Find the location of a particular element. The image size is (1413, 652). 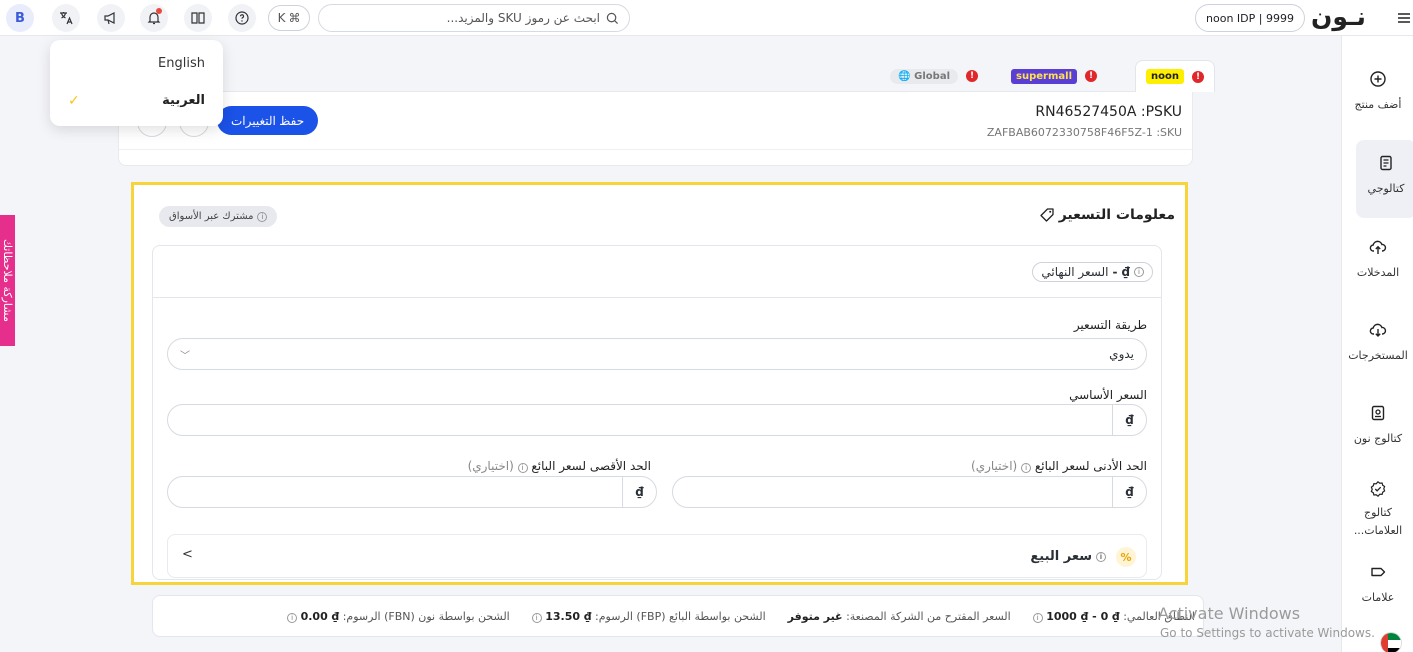

pricing-method-select: ﹀ يدوي is located at coordinates (657, 354).